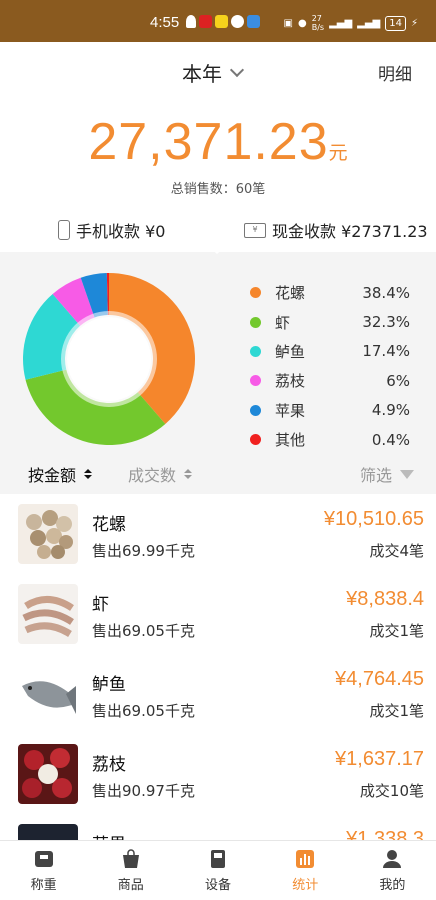  I want to click on header-pointer, so click(217, 250).